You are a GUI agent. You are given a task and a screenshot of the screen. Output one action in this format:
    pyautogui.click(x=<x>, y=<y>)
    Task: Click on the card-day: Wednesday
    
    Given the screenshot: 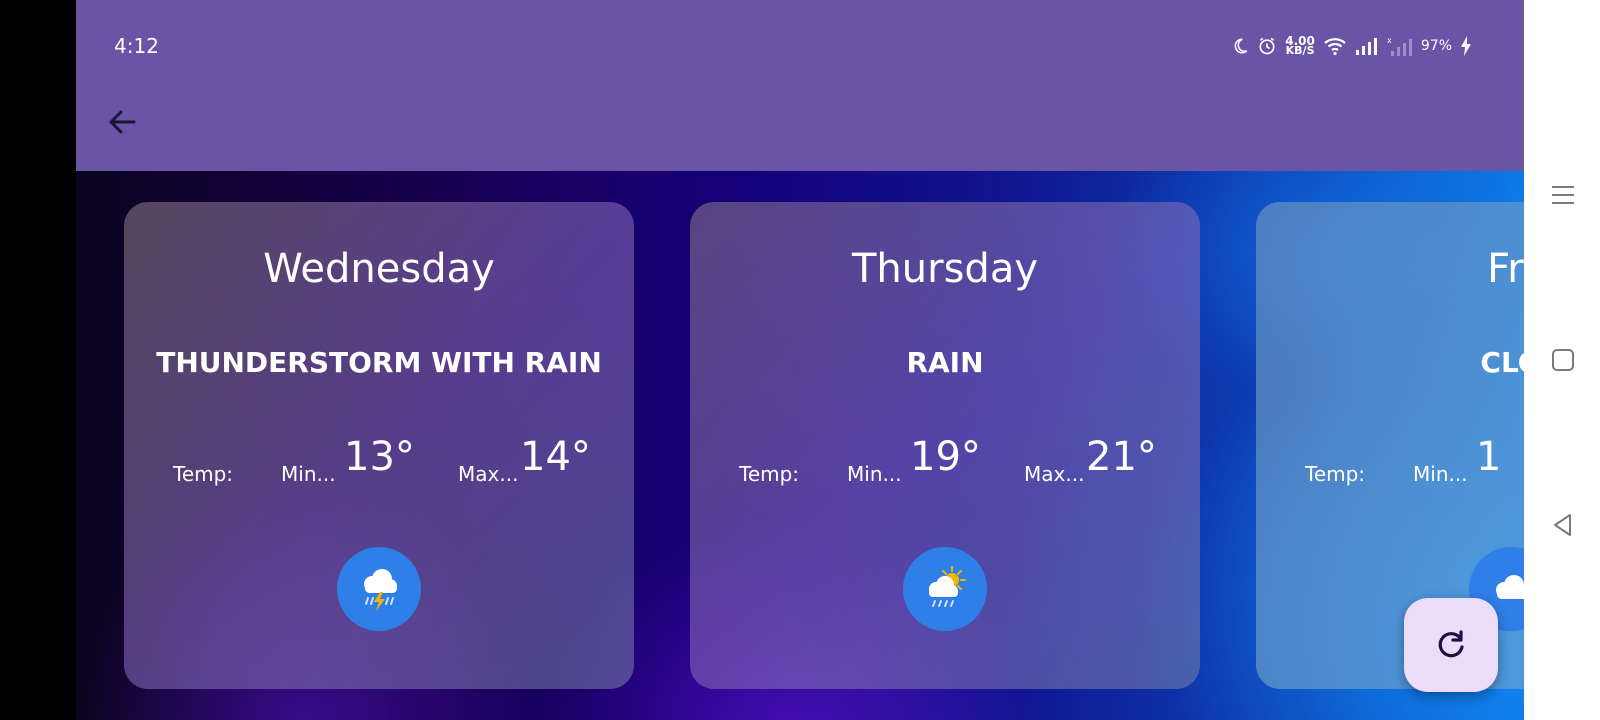 What is the action you would take?
    pyautogui.click(x=379, y=269)
    